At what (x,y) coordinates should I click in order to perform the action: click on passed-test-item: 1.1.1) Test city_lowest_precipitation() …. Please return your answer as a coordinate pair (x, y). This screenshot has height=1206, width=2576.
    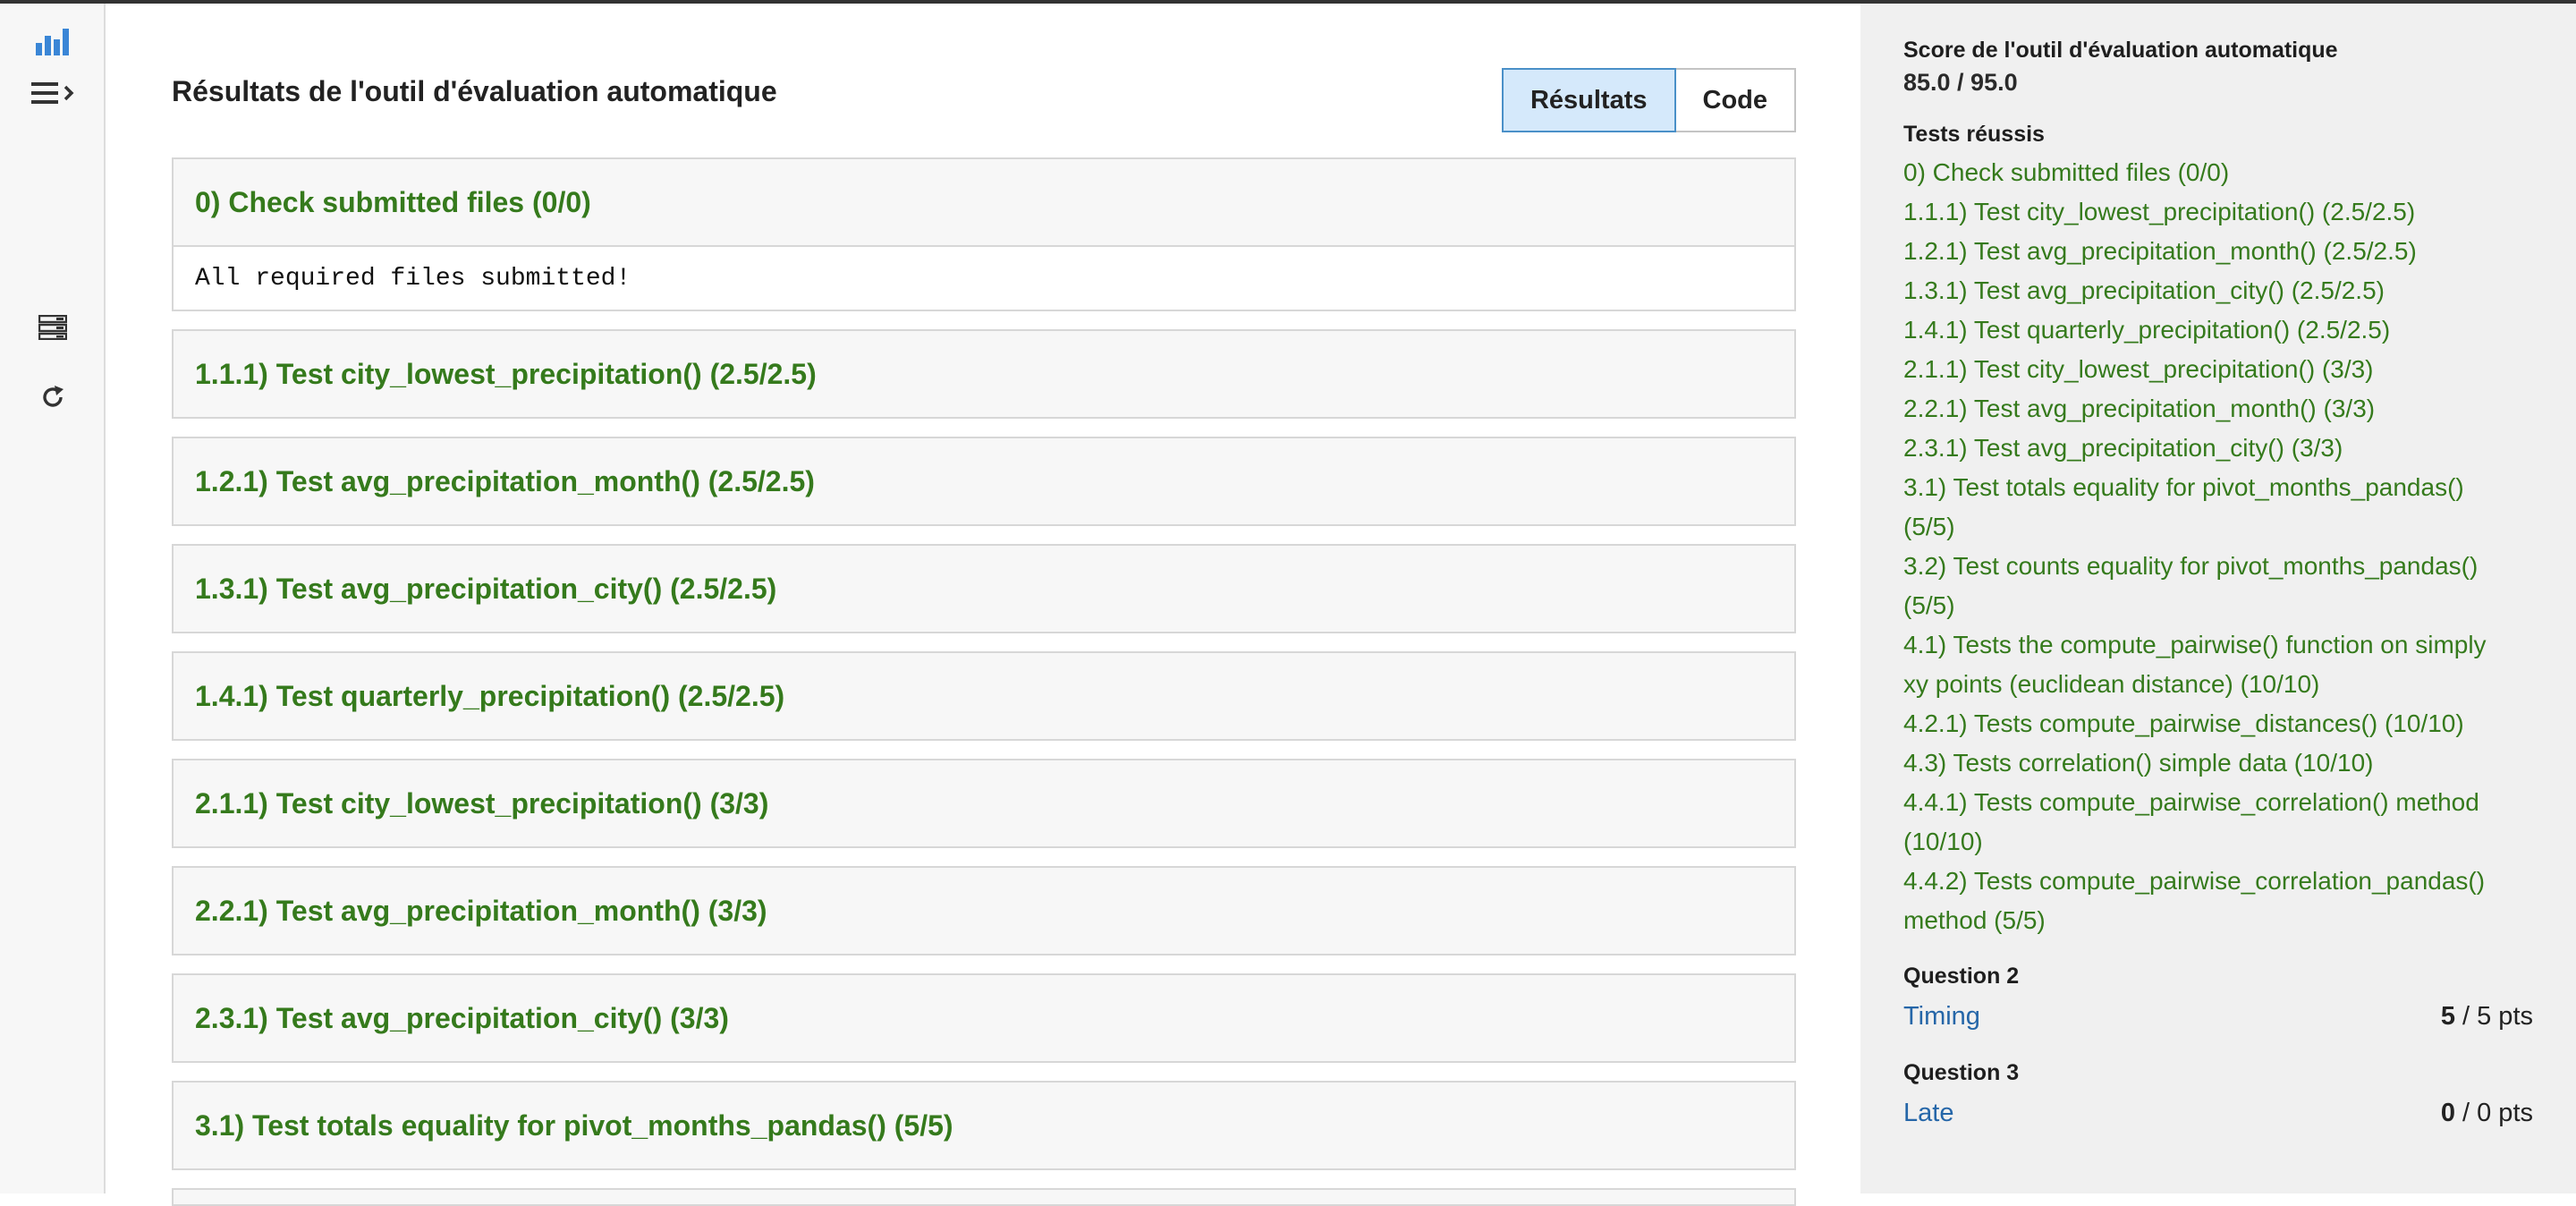
    Looking at the image, I should click on (2218, 212).